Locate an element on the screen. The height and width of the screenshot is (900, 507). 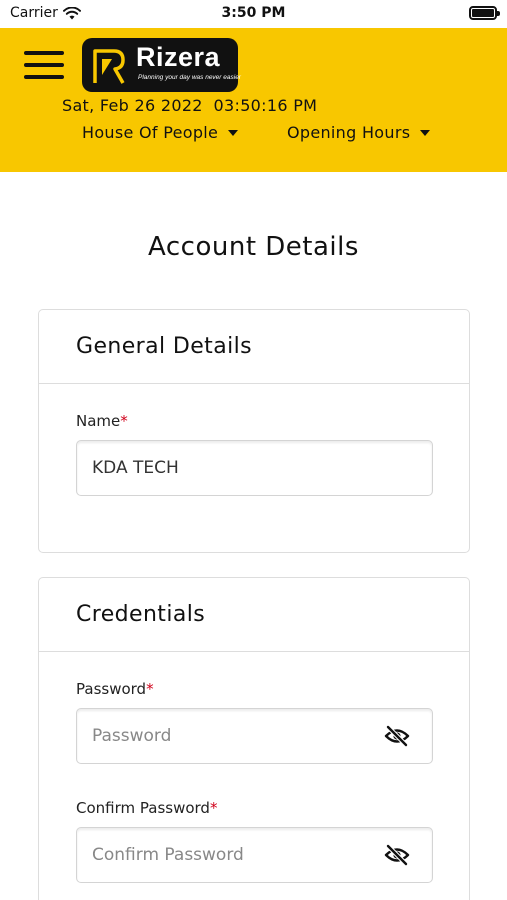
password-input: Password is located at coordinates (254, 736).